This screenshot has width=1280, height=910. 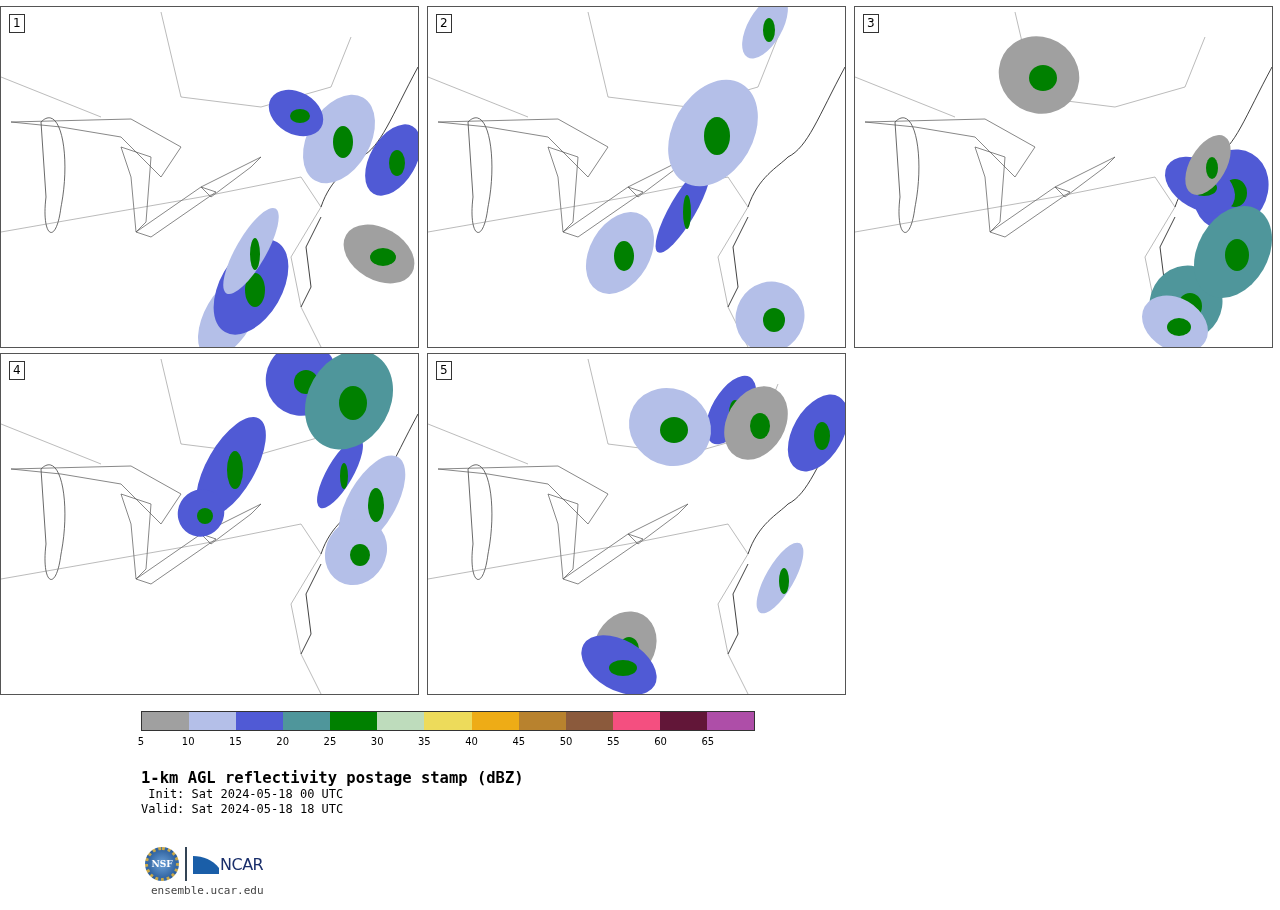 What do you see at coordinates (660, 741) in the screenshot?
I see `tick-label: 60` at bounding box center [660, 741].